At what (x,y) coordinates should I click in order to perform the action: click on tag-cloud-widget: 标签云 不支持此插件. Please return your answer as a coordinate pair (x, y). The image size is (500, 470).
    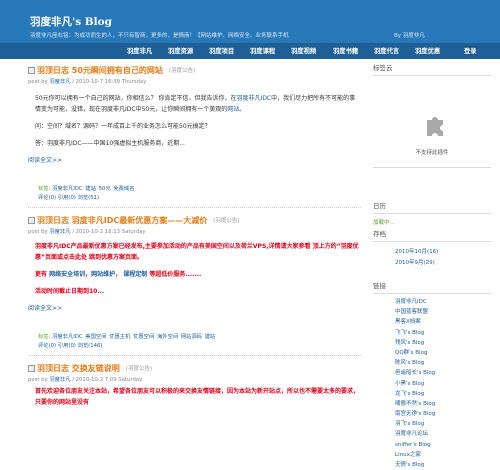
    Looking at the image, I should click on (432, 115).